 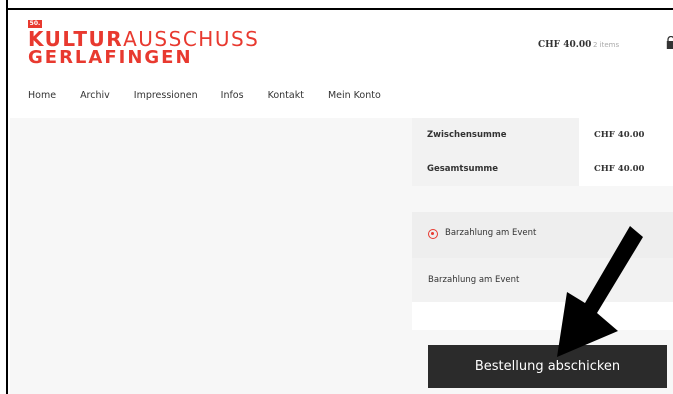 What do you see at coordinates (564, 45) in the screenshot?
I see `cart-total: CHF 40.00` at bounding box center [564, 45].